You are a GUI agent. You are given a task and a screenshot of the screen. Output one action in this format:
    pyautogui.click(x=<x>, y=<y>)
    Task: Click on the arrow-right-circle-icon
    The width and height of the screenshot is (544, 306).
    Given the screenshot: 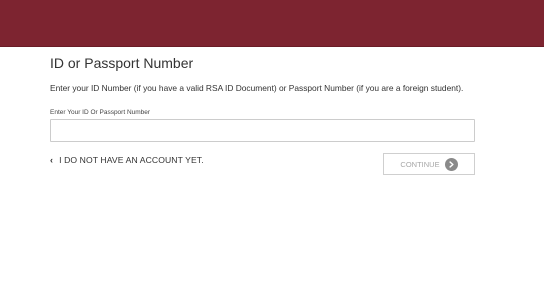 What is the action you would take?
    pyautogui.click(x=451, y=164)
    